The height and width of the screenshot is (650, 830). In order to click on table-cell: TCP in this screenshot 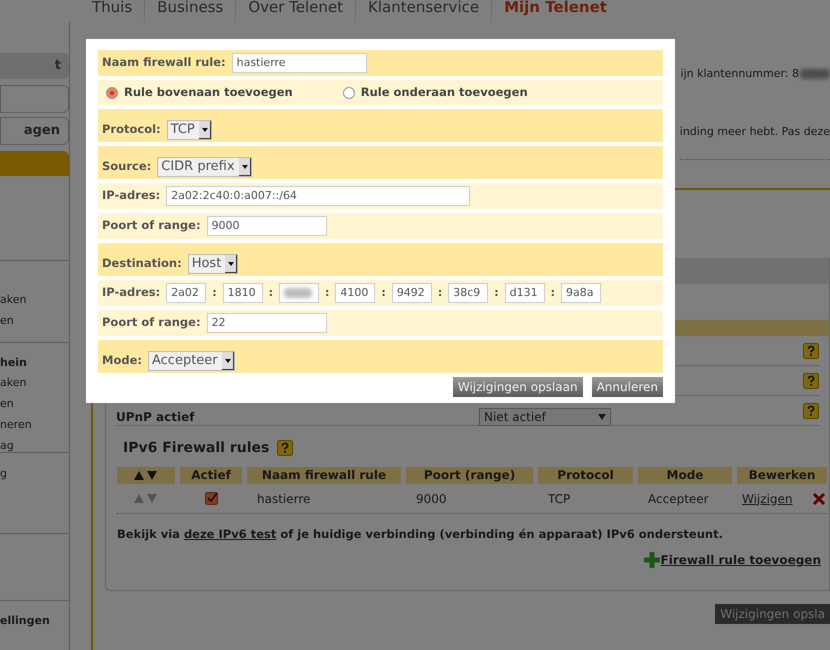, I will do `click(559, 499)`.